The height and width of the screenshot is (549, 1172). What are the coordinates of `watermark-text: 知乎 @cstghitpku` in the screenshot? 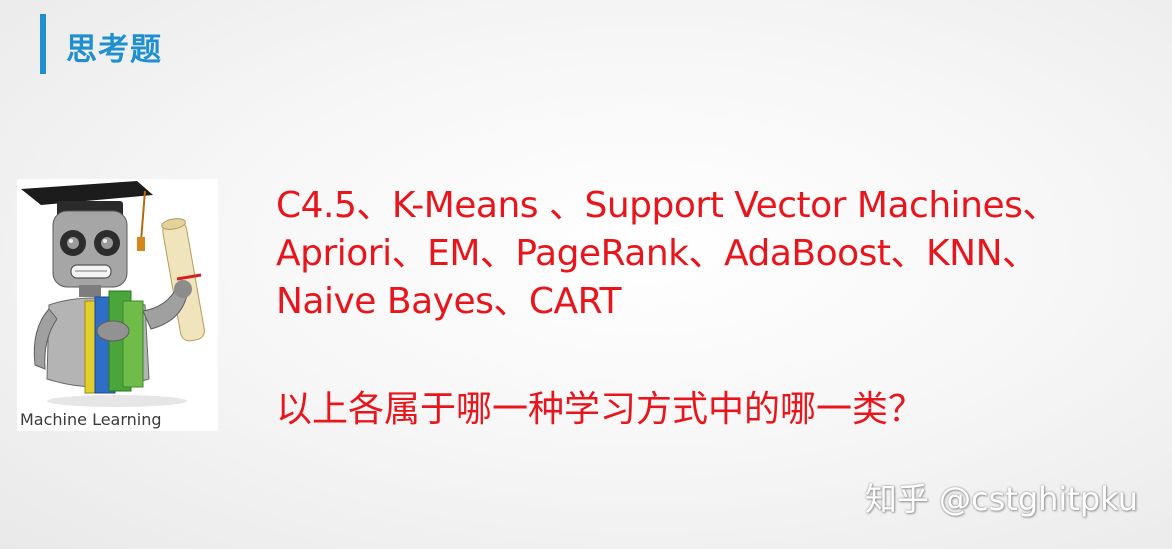 It's located at (1001, 499).